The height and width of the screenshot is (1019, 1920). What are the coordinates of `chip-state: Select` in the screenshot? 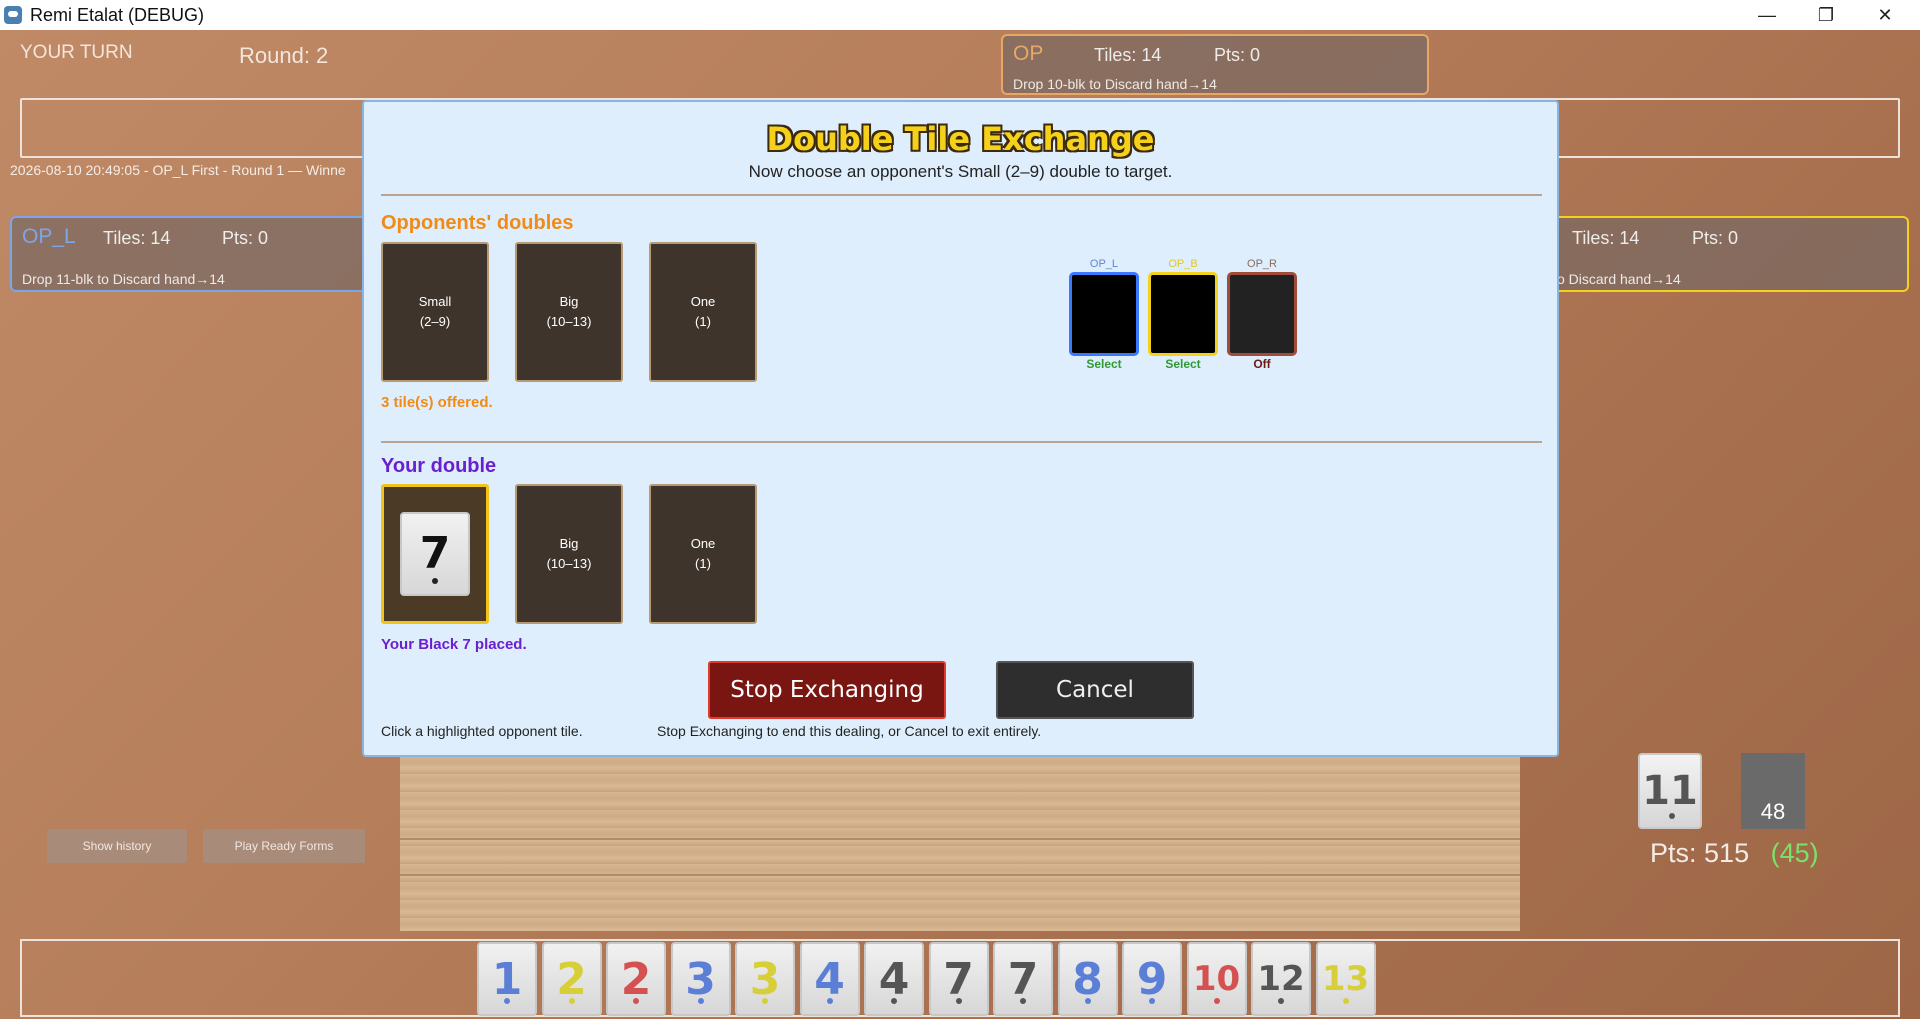 It's located at (1104, 364).